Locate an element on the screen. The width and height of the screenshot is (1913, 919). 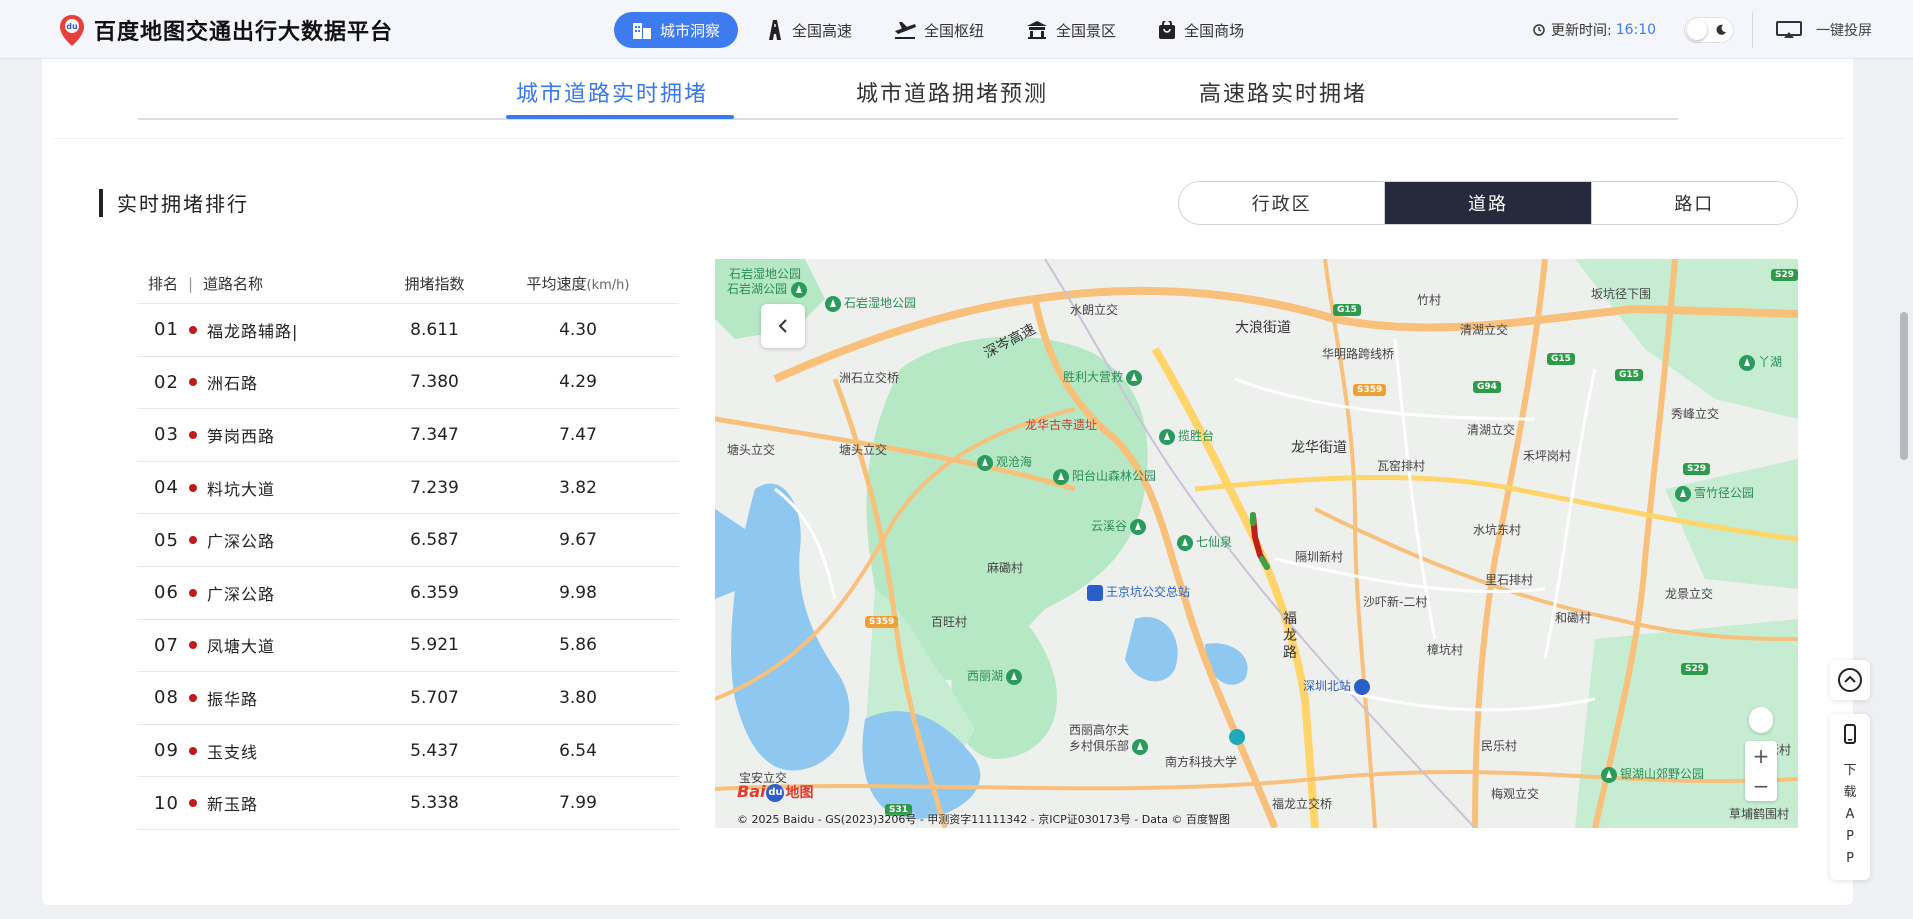
nav-label: 城市洞察 is located at coordinates (690, 30).